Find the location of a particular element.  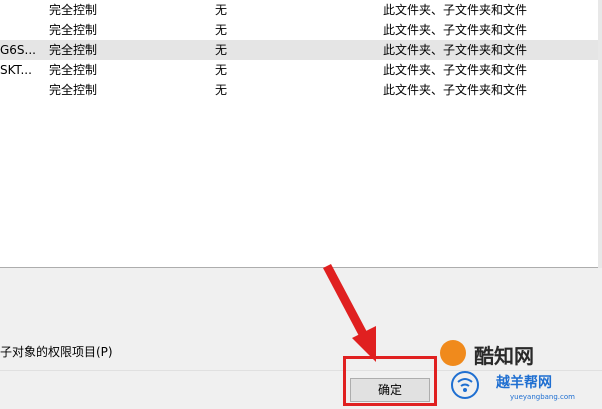

wifi-logo-icon is located at coordinates (465, 385).